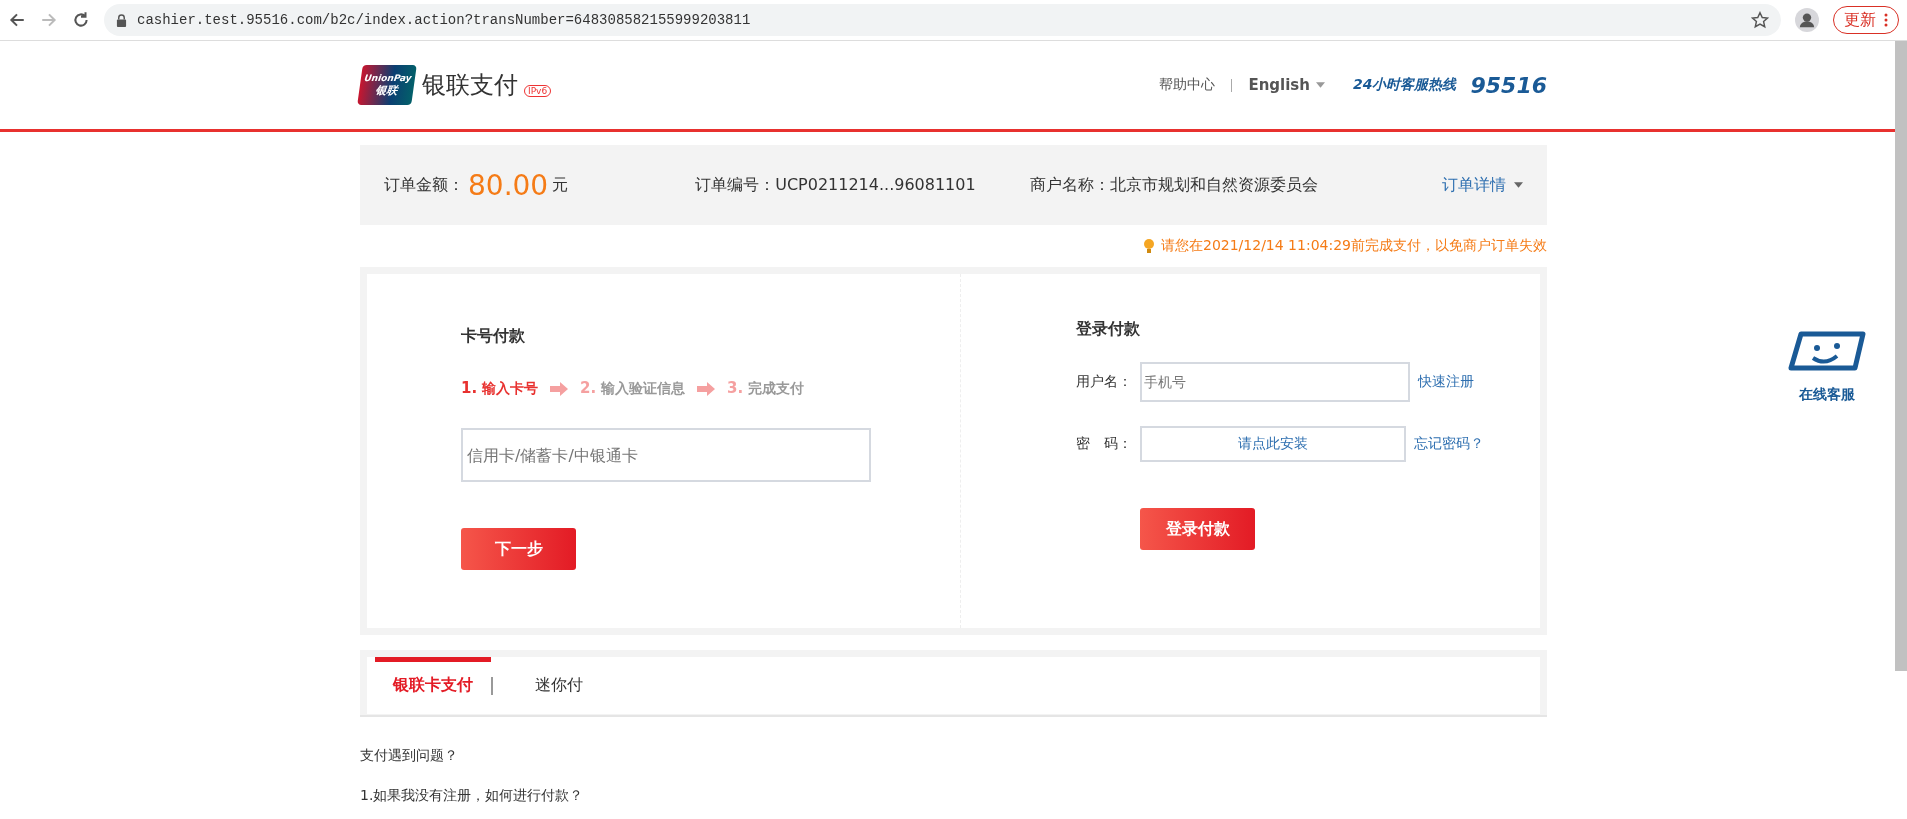 This screenshot has height=819, width=1907. What do you see at coordinates (1187, 85) in the screenshot?
I see `help-link: 帮助中心` at bounding box center [1187, 85].